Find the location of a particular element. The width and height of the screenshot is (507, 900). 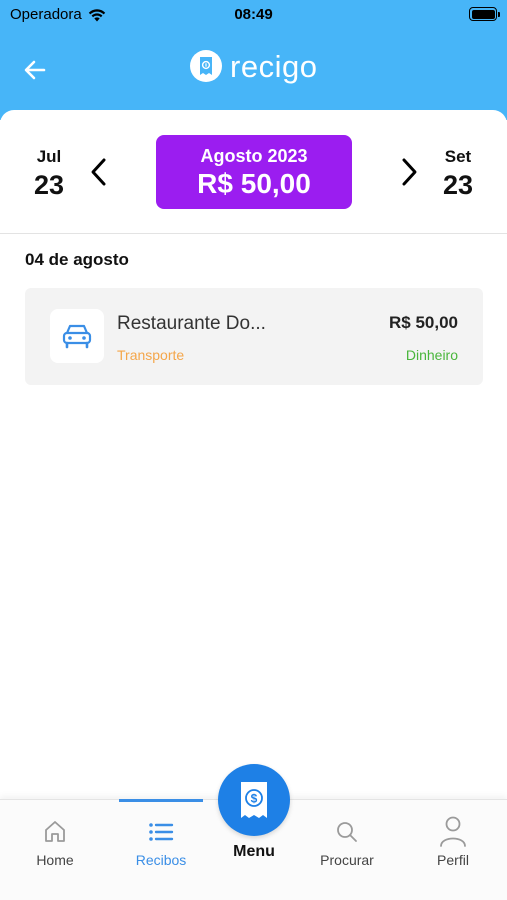

previous-month: Jul 23 is located at coordinates (49, 174).